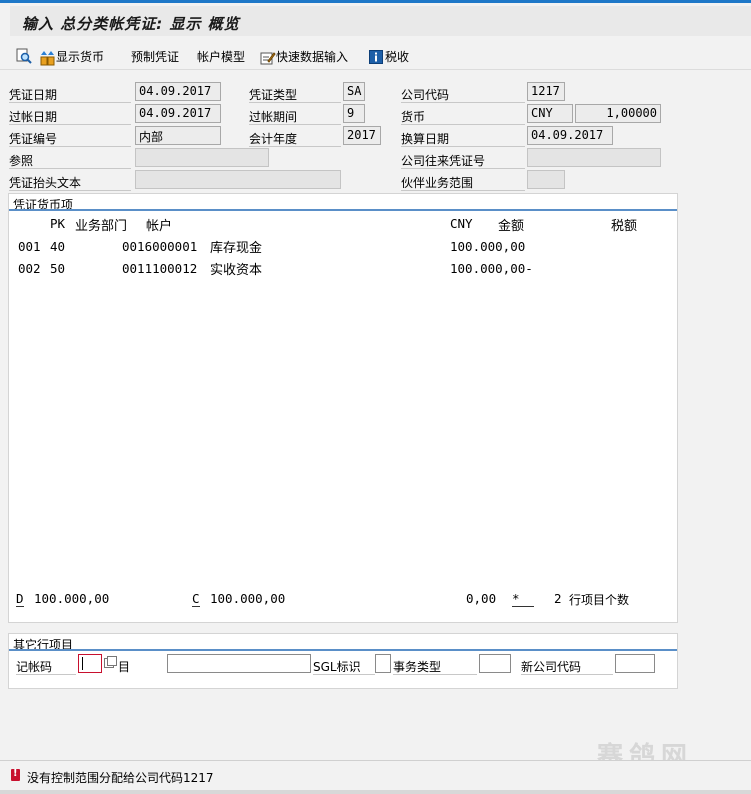 This screenshot has height=794, width=751. I want to click on other-line-item-panel: 其它行项目 记帐码 目 SGL标识 事务类型 新公司代码, so click(343, 661).